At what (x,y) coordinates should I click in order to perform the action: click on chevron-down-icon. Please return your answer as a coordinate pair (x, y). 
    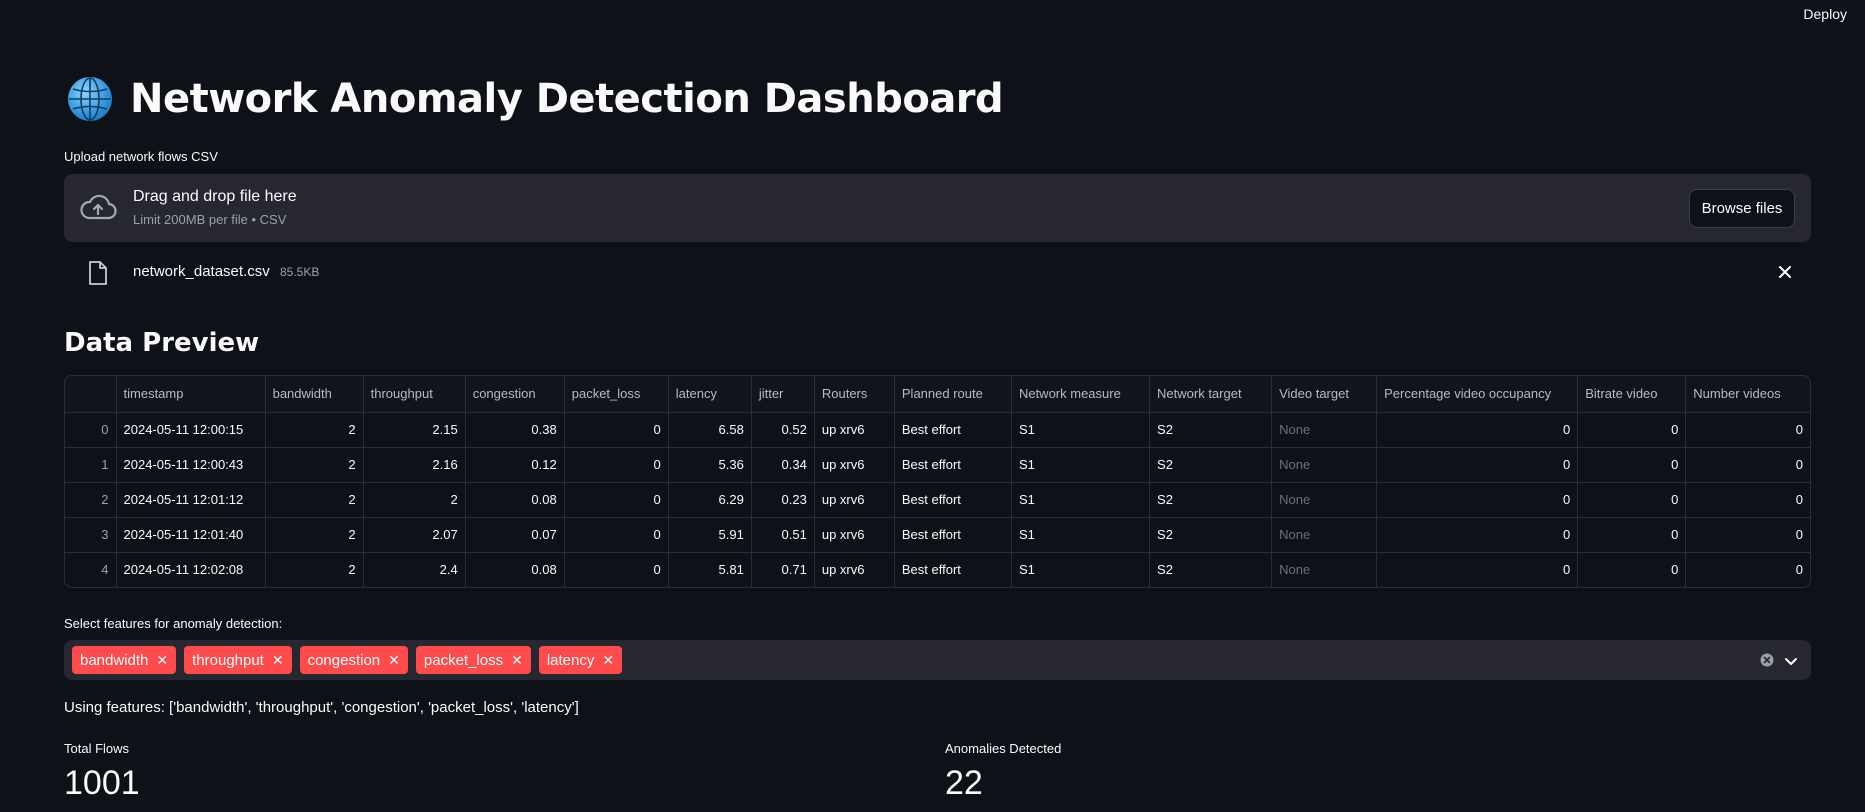
    Looking at the image, I should click on (1791, 661).